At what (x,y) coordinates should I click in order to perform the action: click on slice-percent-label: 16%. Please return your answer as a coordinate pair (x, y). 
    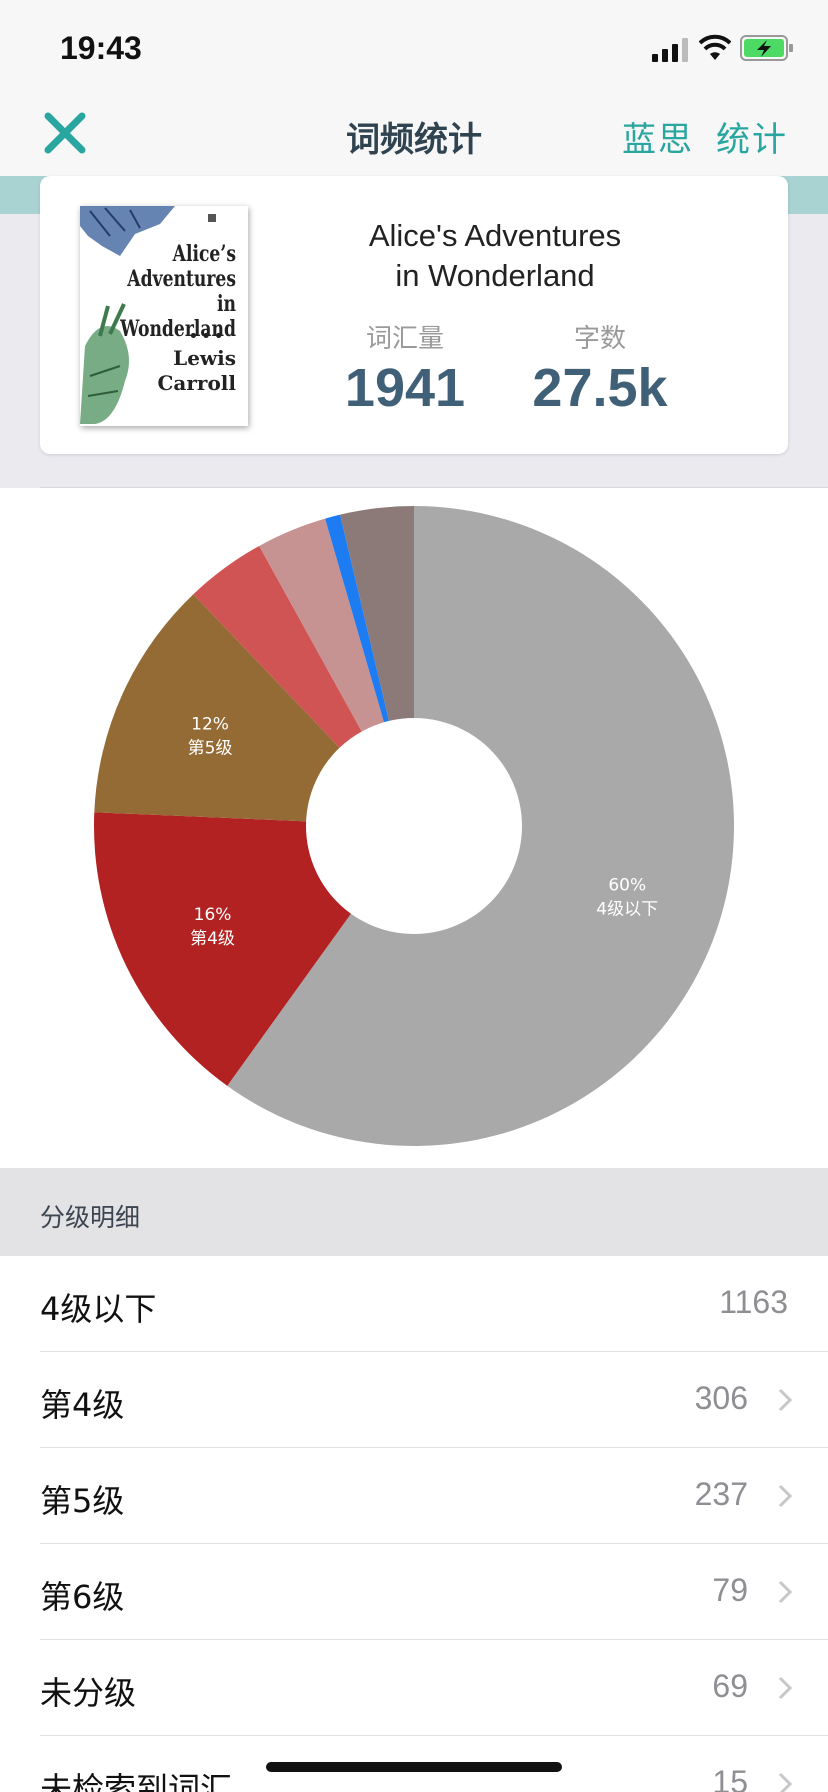
    Looking at the image, I should click on (213, 915).